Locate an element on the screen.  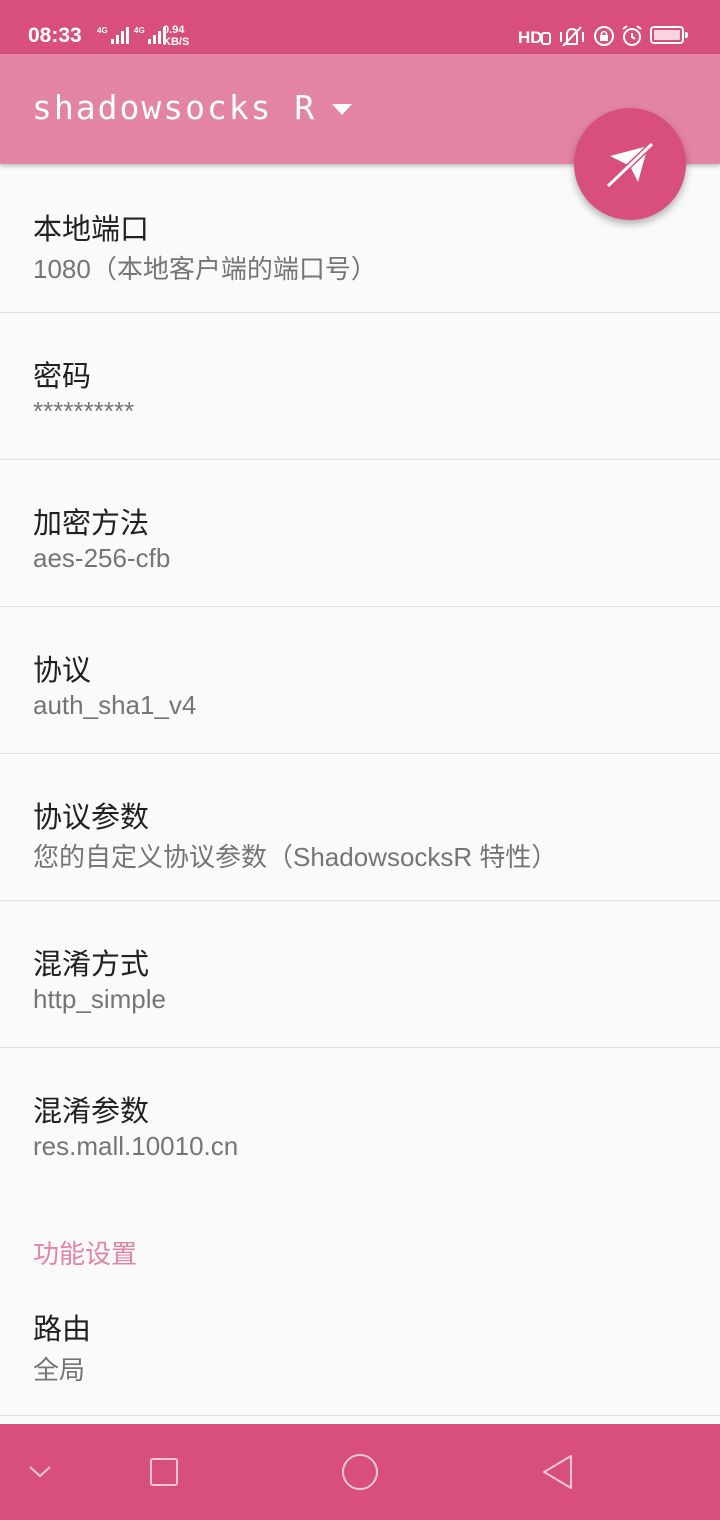
pref-title: 混淆参数 is located at coordinates (91, 1111).